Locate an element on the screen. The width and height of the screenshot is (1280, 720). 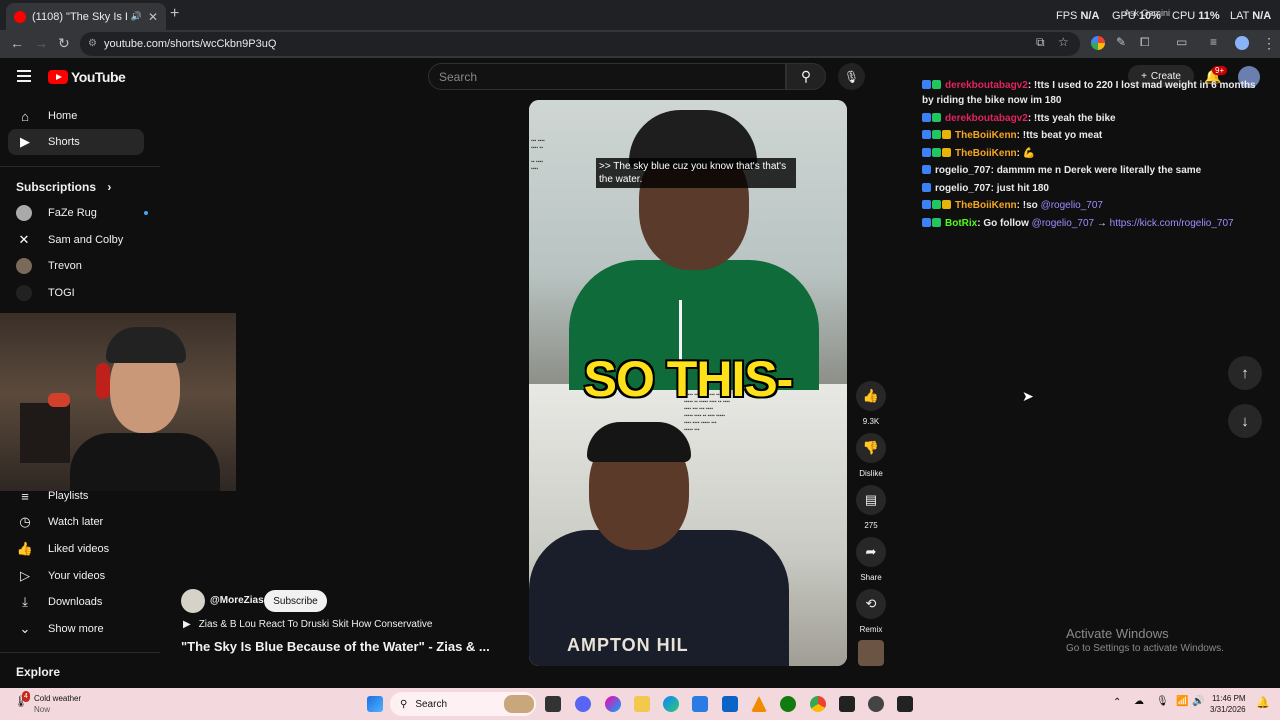
channel-handle: @MoreZias is located at coordinates (237, 600).